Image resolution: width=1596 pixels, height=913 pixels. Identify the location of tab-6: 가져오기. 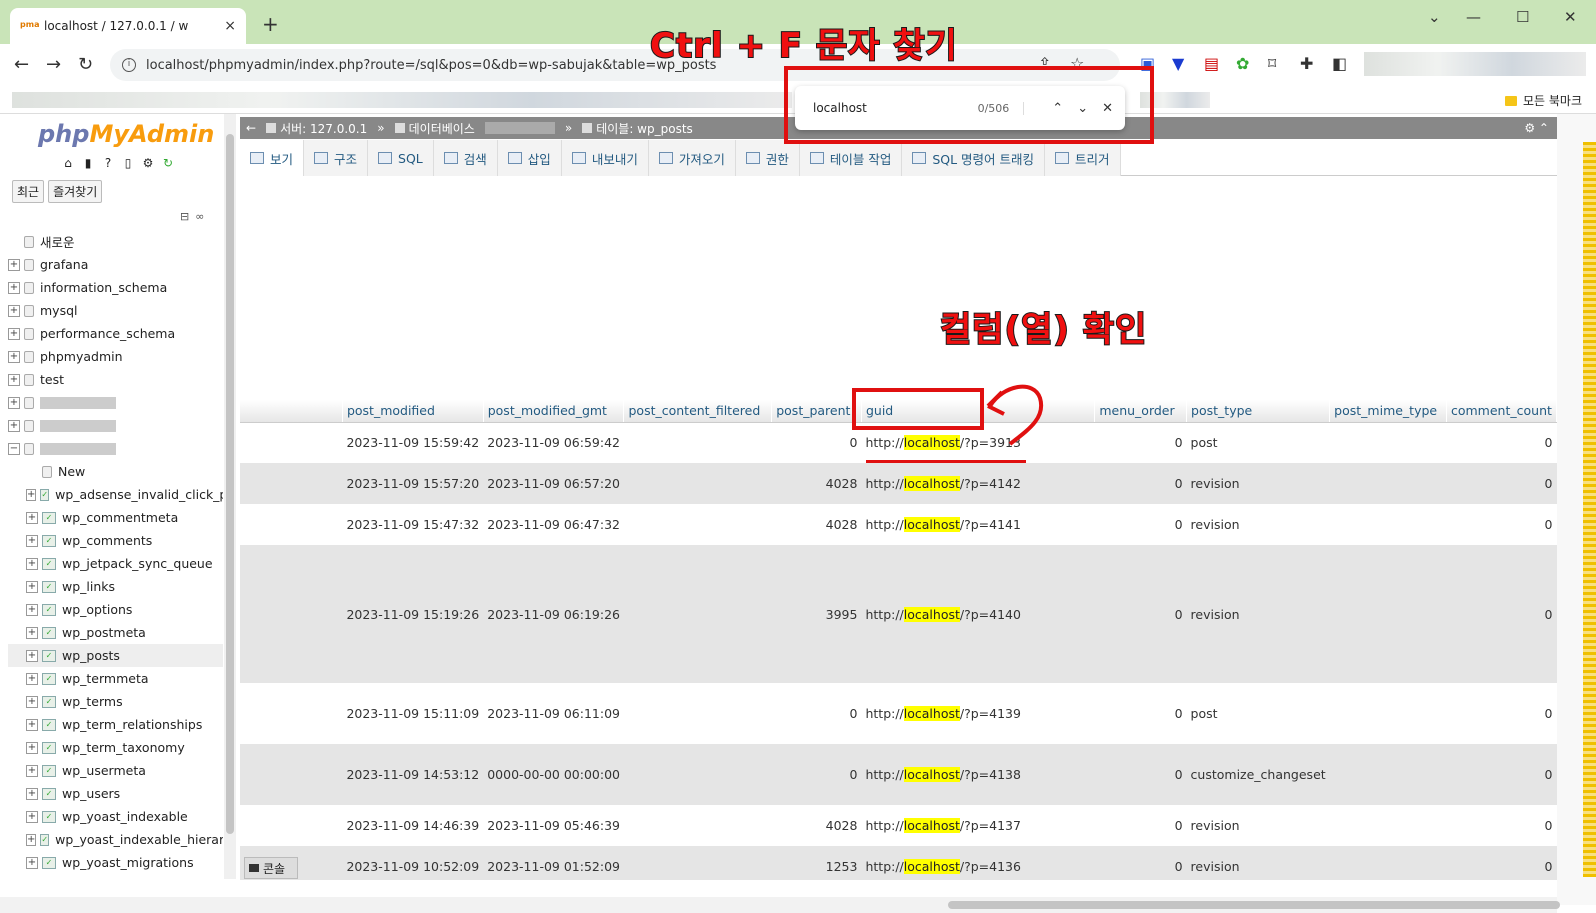
(692, 158).